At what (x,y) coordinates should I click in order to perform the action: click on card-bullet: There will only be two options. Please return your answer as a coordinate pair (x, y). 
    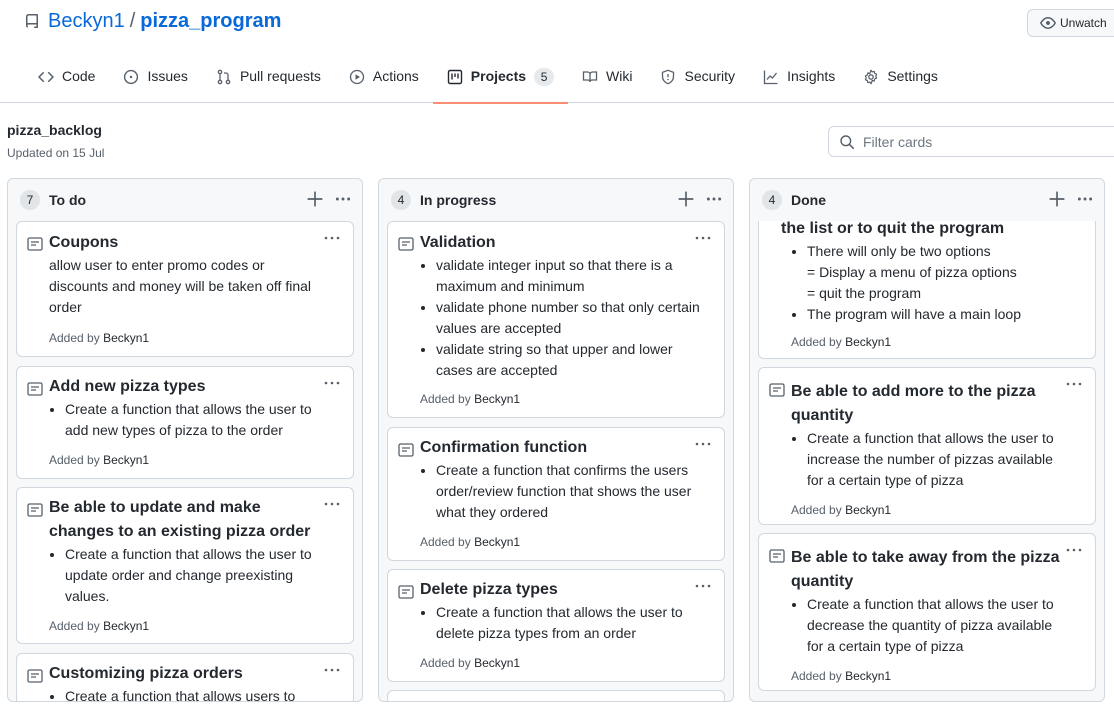
    Looking at the image, I should click on (939, 251).